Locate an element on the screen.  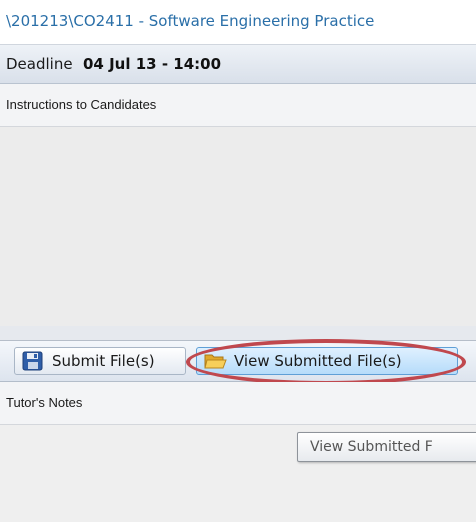
instructions-label: Instructions to Candidates is located at coordinates (81, 104).